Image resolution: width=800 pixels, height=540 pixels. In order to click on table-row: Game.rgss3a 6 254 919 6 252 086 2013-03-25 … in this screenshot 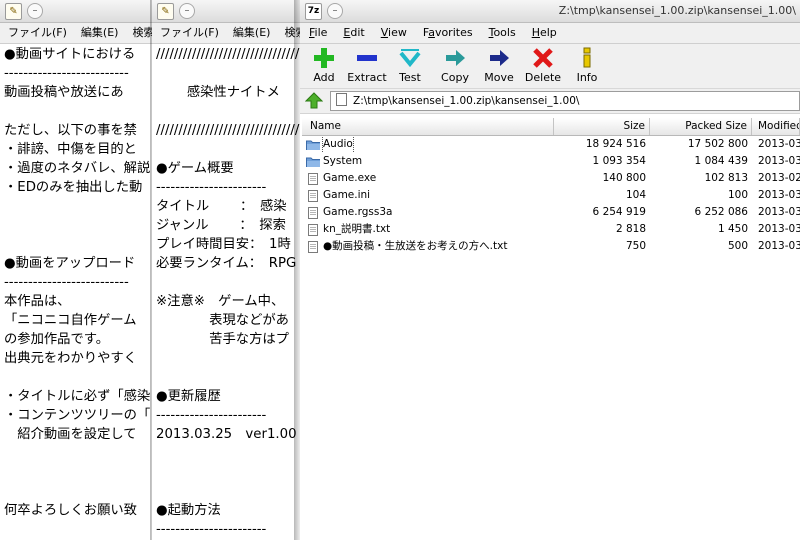, I will do `click(551, 212)`.